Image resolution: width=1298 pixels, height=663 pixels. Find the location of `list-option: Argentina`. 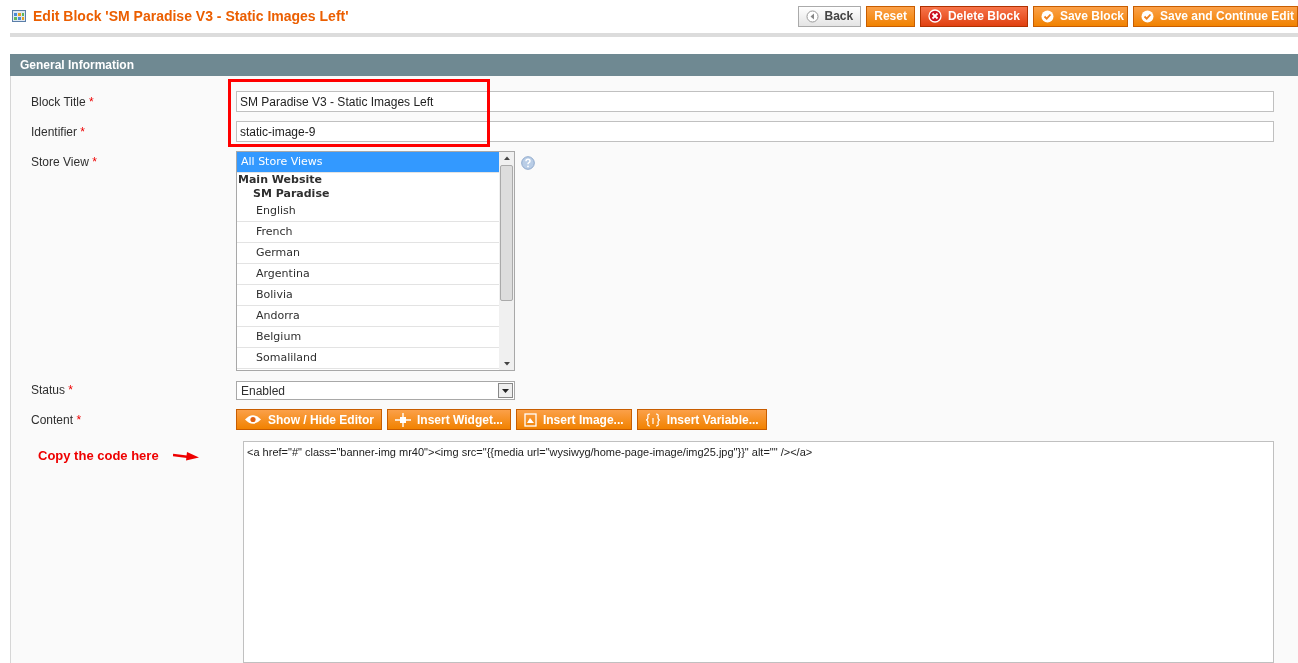

list-option: Argentina is located at coordinates (368, 274).